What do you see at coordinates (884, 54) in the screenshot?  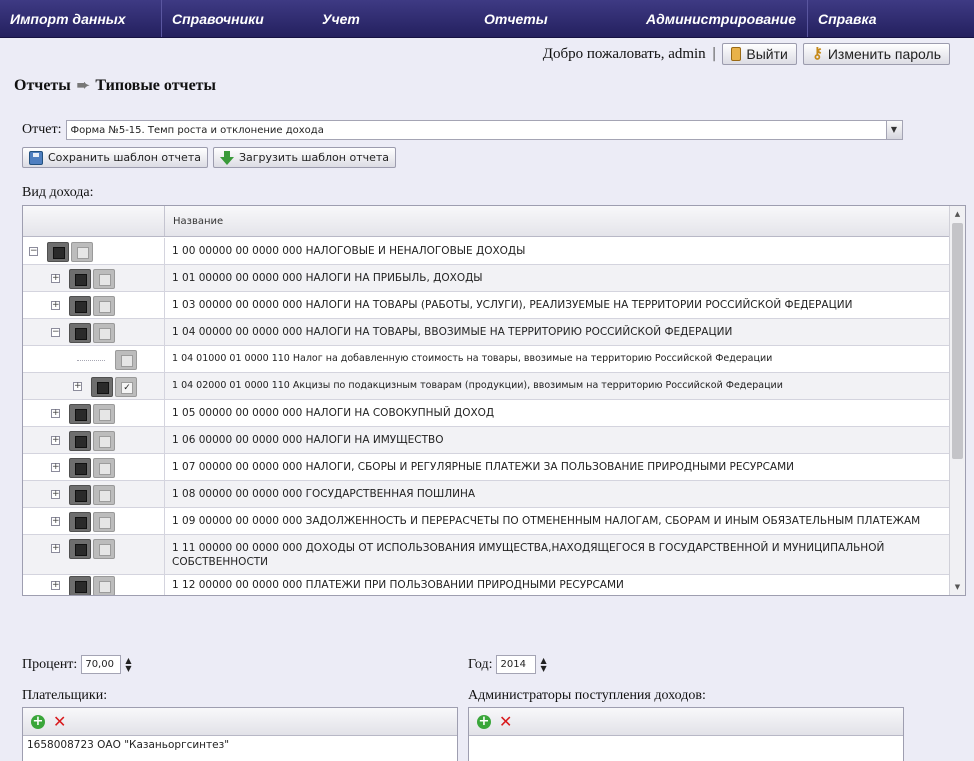 I see `change-password-label: Изменить пароль` at bounding box center [884, 54].